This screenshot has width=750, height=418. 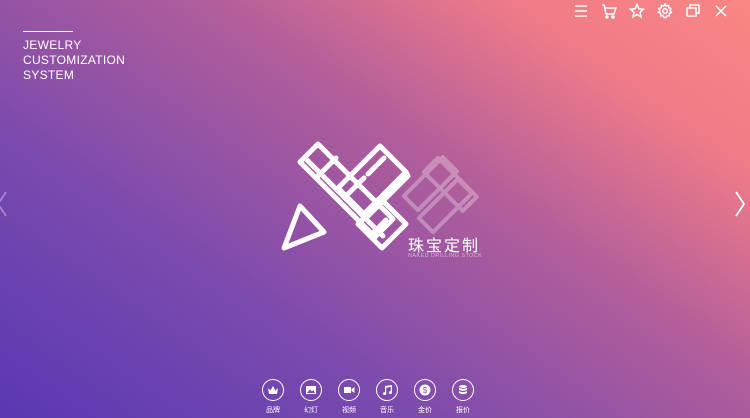 I want to click on nav-label: 视频, so click(x=349, y=410).